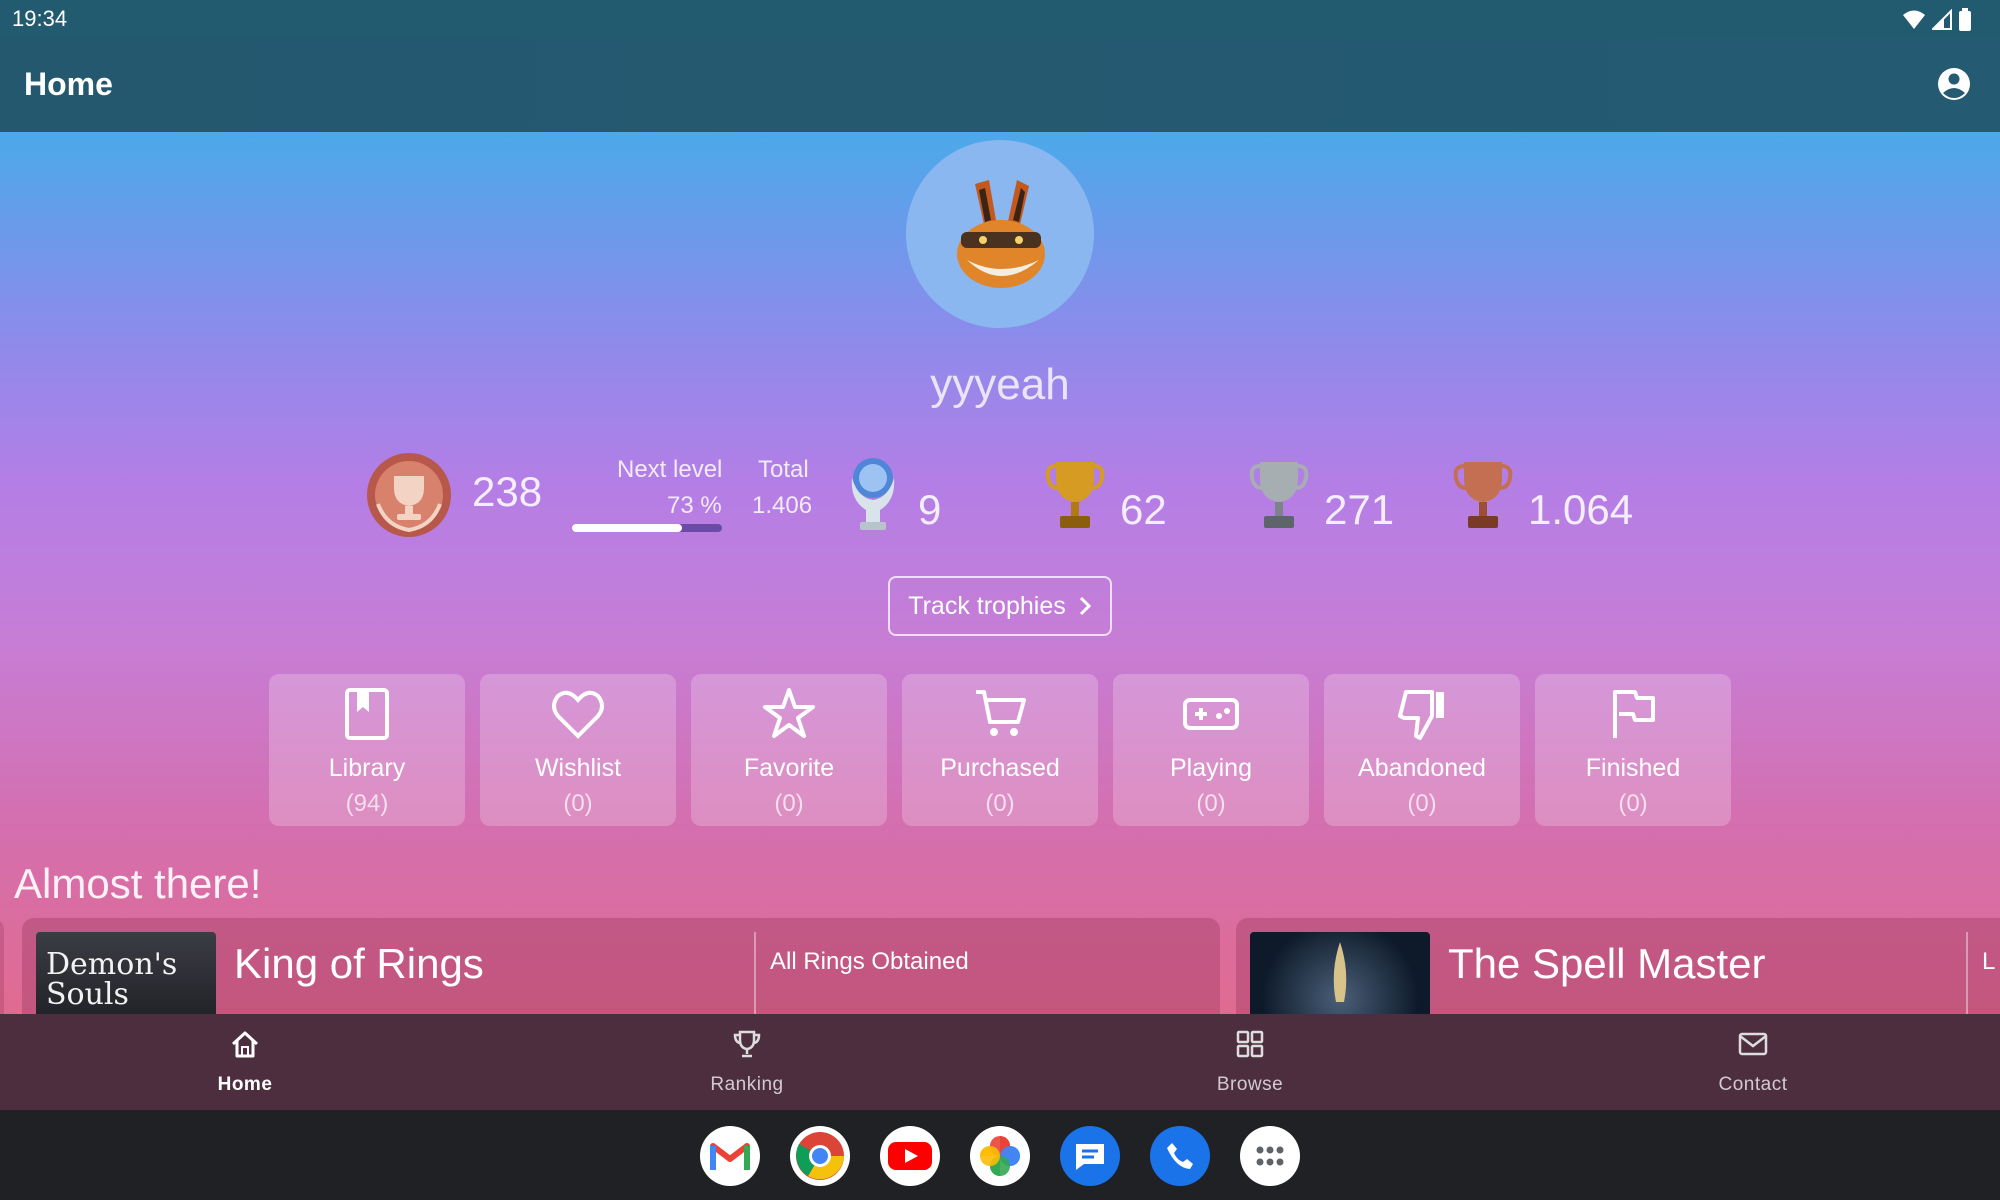 This screenshot has height=1200, width=2000. Describe the element at coordinates (1753, 1044) in the screenshot. I see `mail-icon` at that location.